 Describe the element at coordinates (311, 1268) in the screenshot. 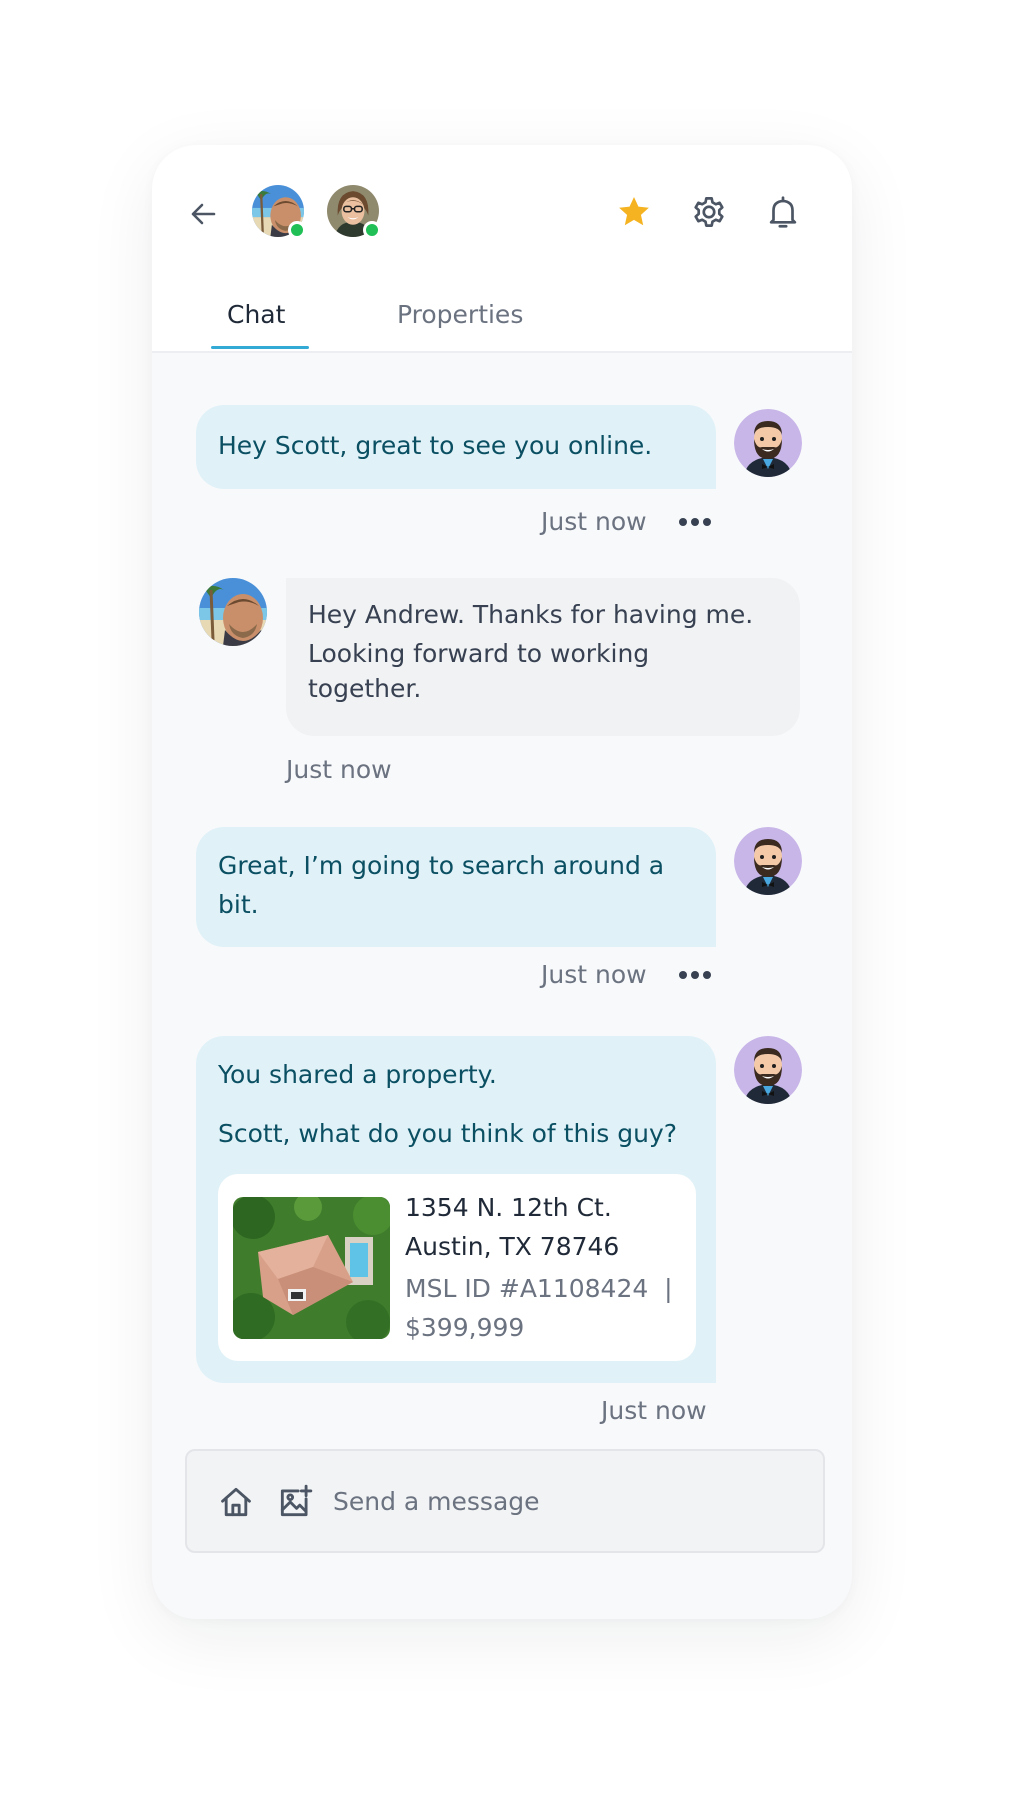

I see `property-photo` at that location.